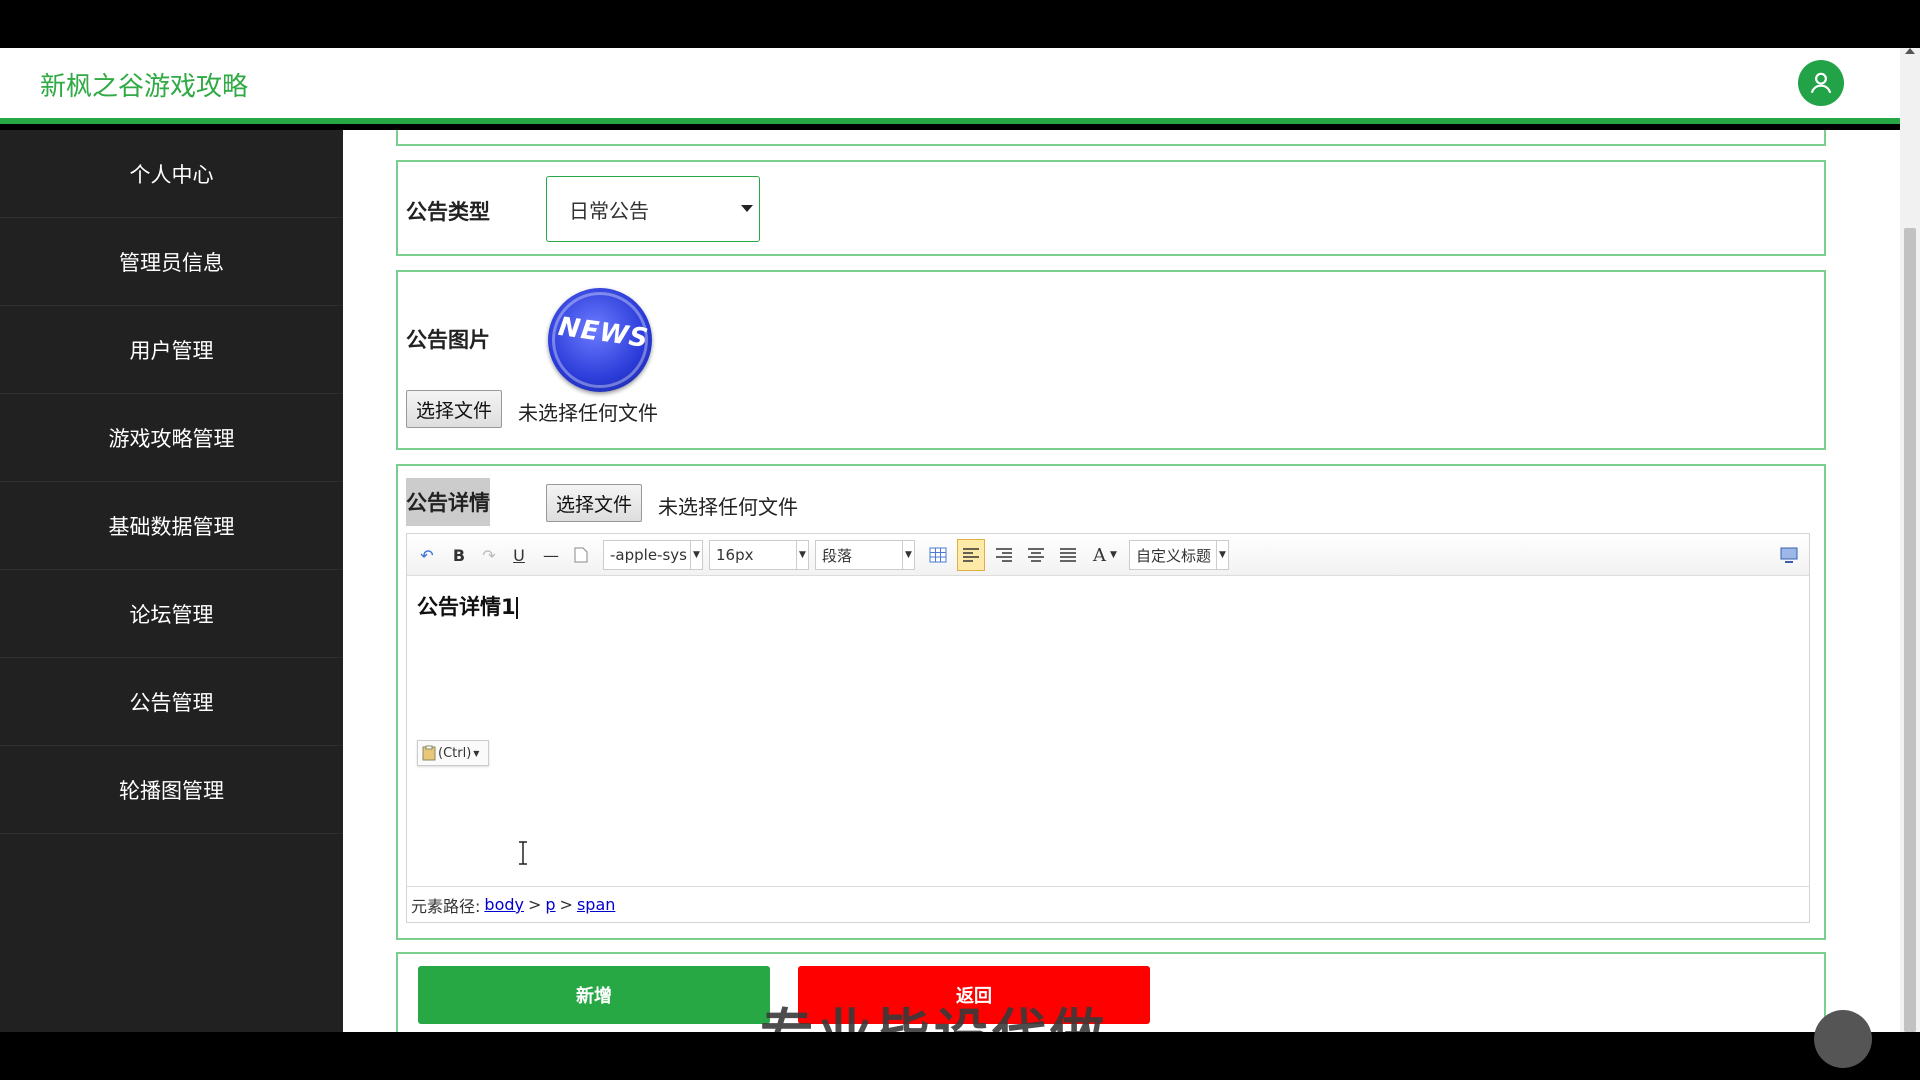 Image resolution: width=1920 pixels, height=1080 pixels. What do you see at coordinates (1111, 138) in the screenshot?
I see `previous-form-row` at bounding box center [1111, 138].